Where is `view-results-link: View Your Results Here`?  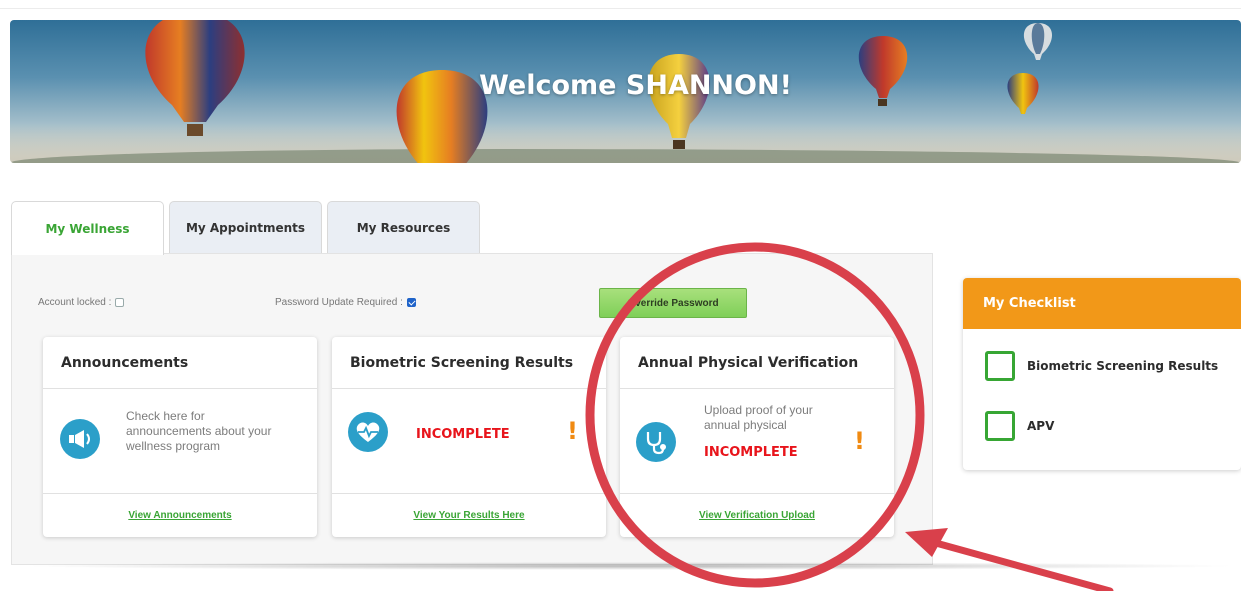
view-results-link: View Your Results Here is located at coordinates (468, 515).